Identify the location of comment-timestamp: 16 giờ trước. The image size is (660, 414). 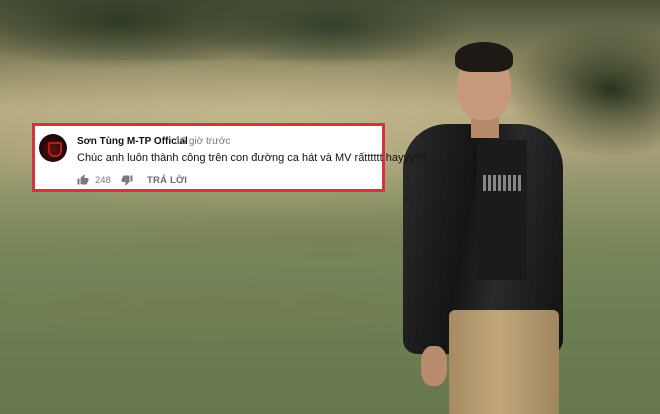
(202, 141).